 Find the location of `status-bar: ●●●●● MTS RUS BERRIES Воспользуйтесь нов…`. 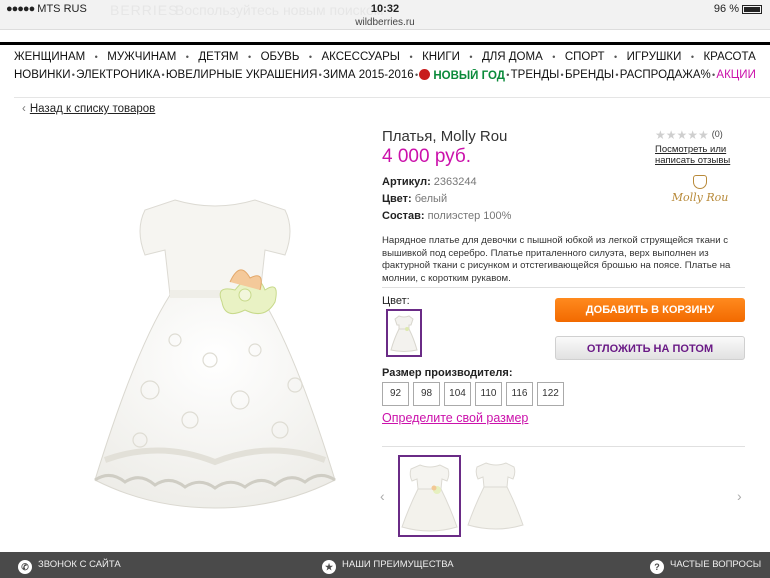

status-bar: ●●●●● MTS RUS BERRIES Воспользуйтесь нов… is located at coordinates (385, 15).